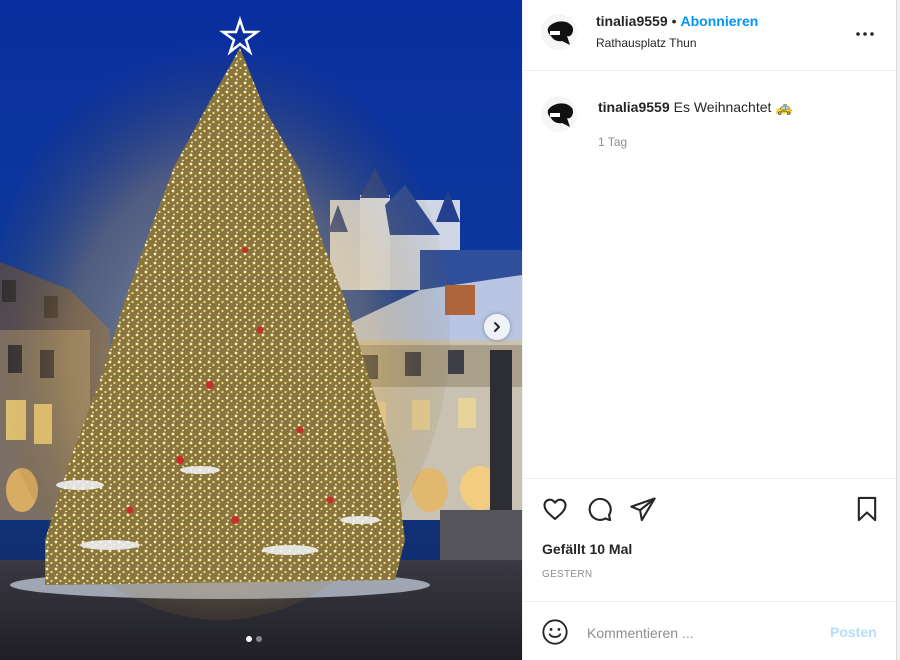 This screenshot has height=660, width=900. What do you see at coordinates (733, 107) in the screenshot?
I see `caption-body: Es Weihnachtet 🚕` at bounding box center [733, 107].